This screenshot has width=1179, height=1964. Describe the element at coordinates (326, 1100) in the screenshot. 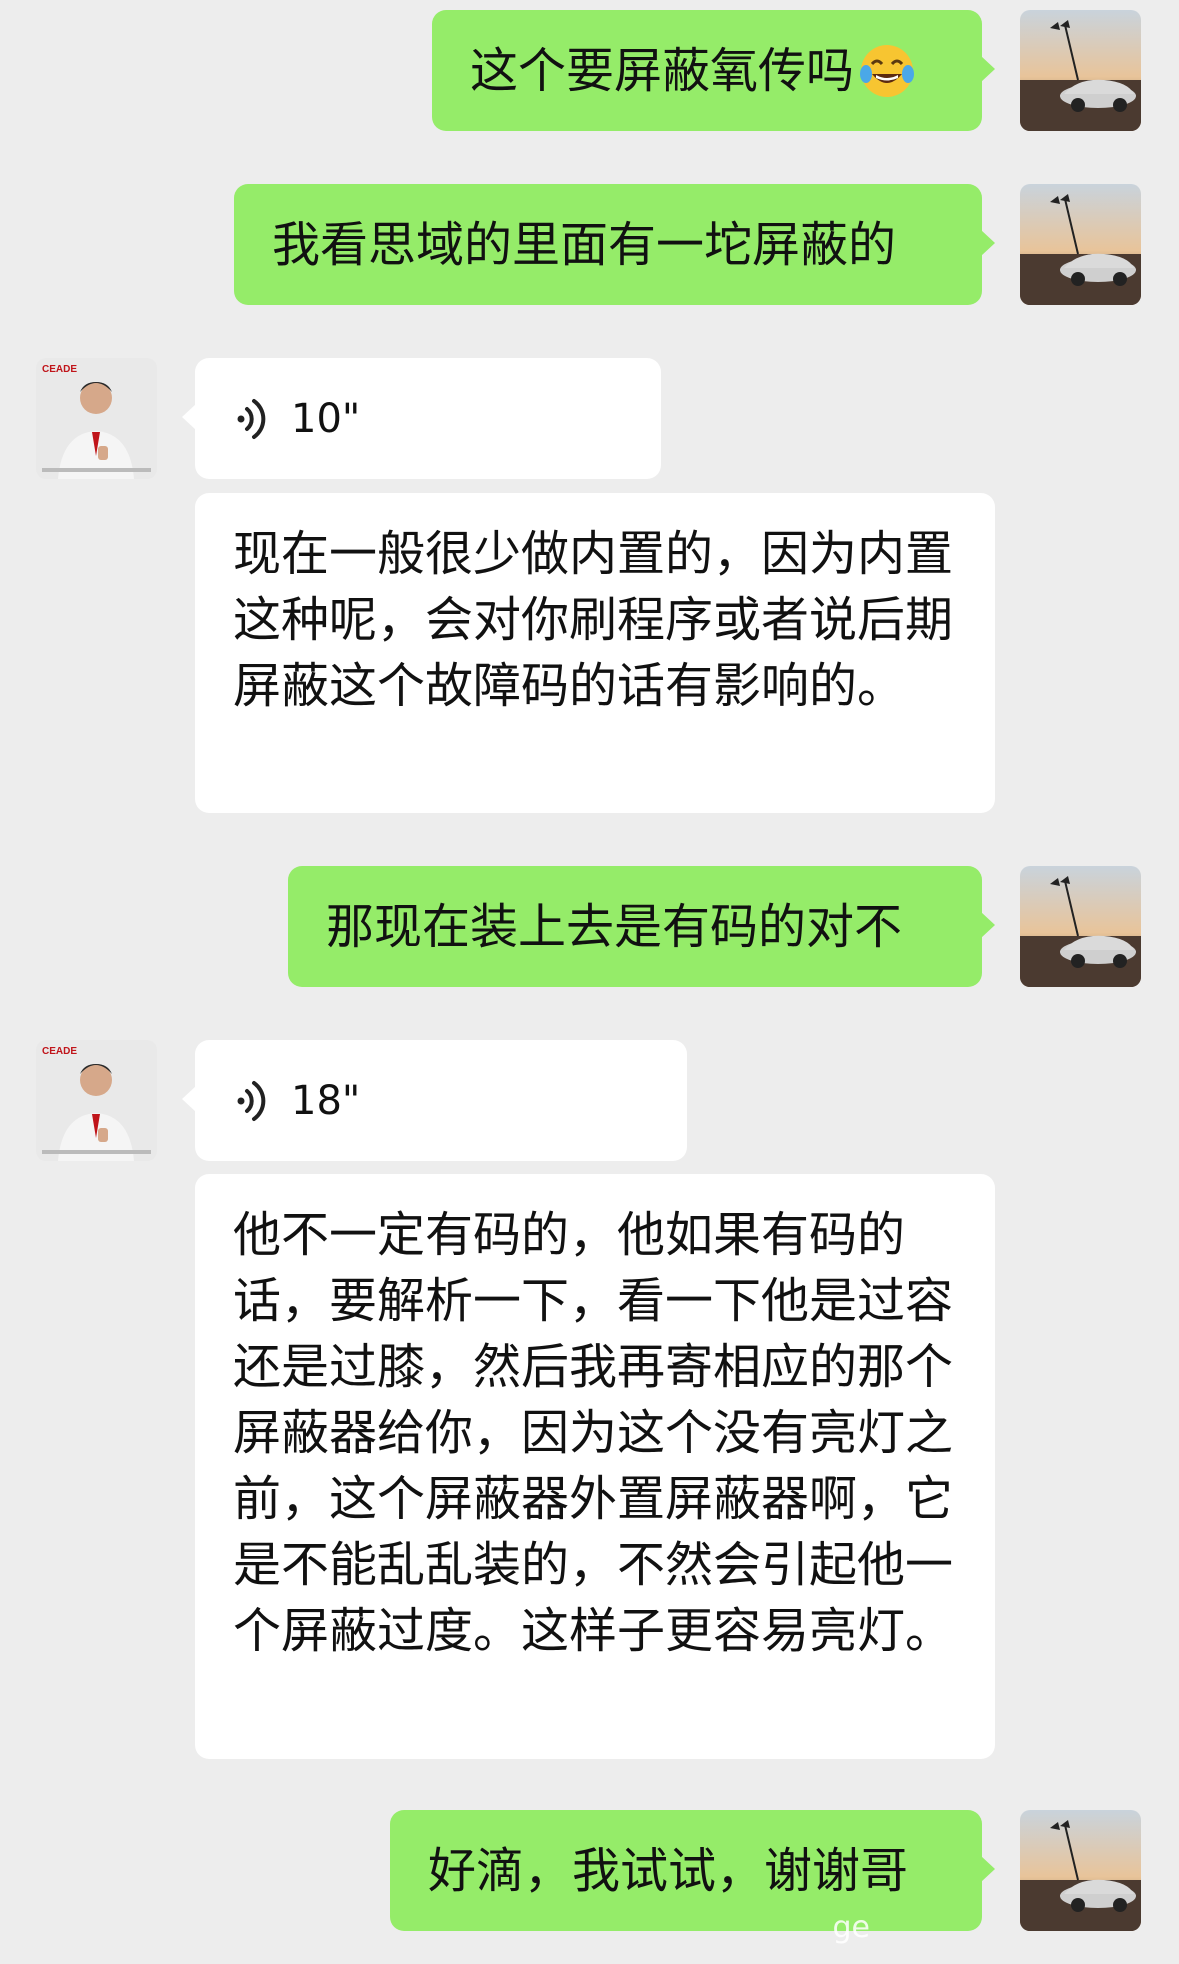

I see `voice-duration: 18"` at that location.